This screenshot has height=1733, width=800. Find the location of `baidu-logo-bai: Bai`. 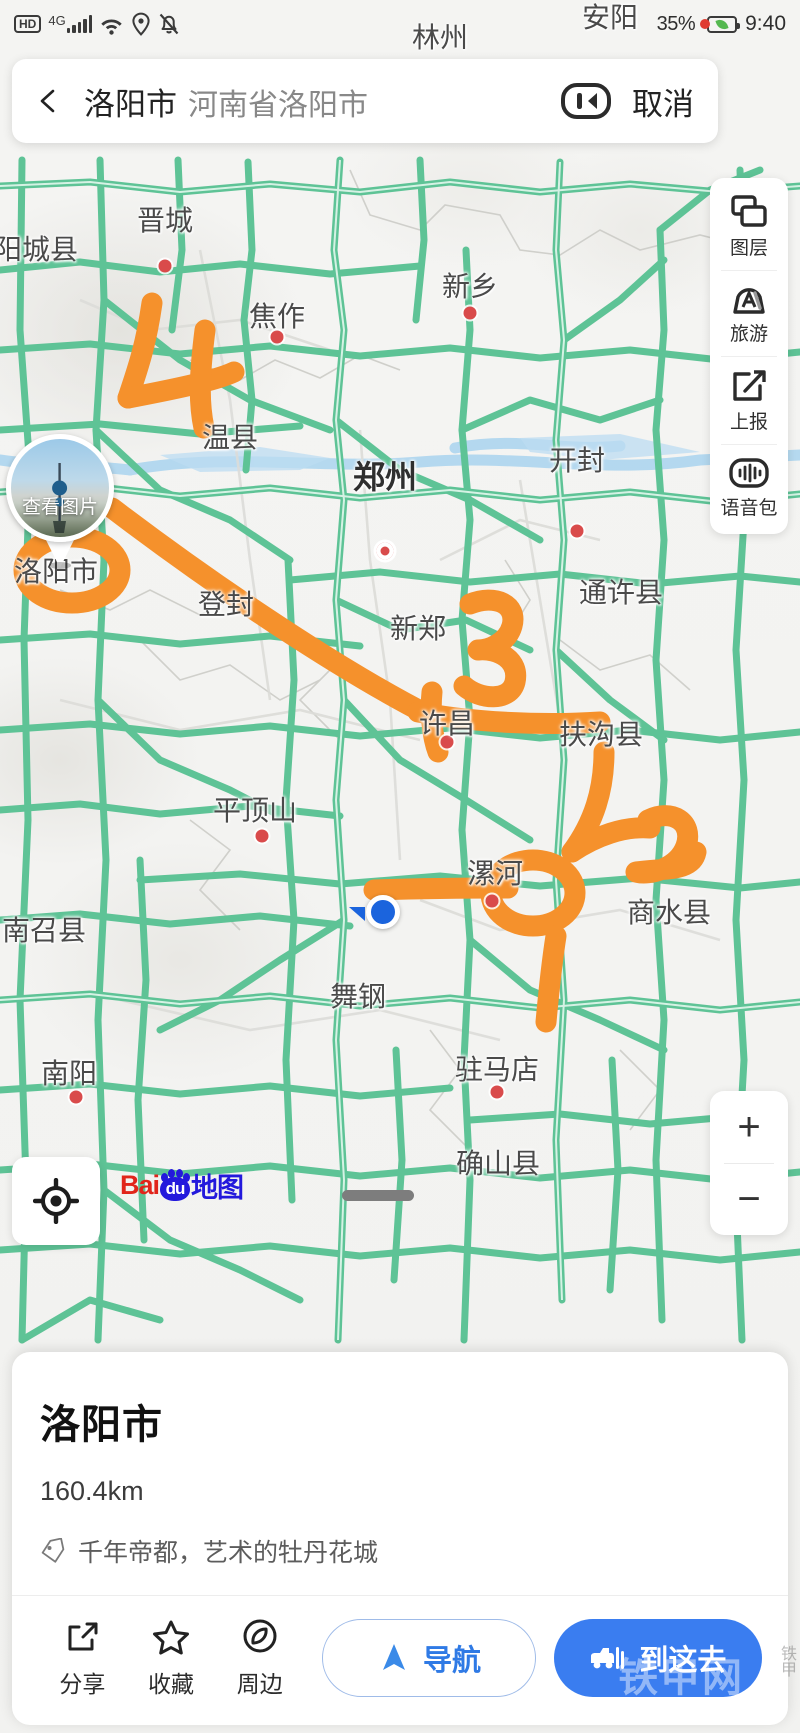

baidu-logo-bai: Bai is located at coordinates (140, 1185).